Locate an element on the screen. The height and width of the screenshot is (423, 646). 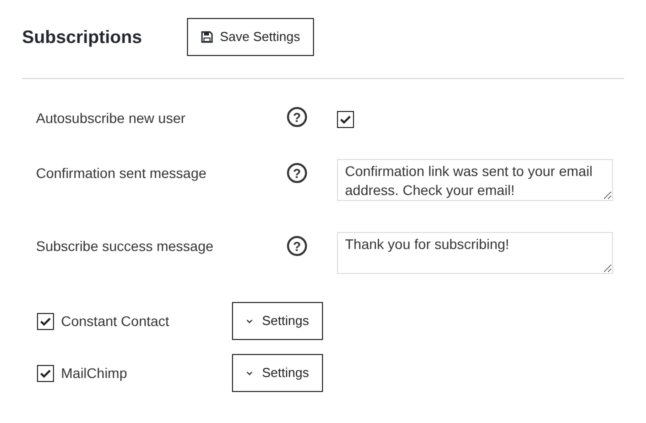
field-label: Autosubscribe new user is located at coordinates (111, 118).